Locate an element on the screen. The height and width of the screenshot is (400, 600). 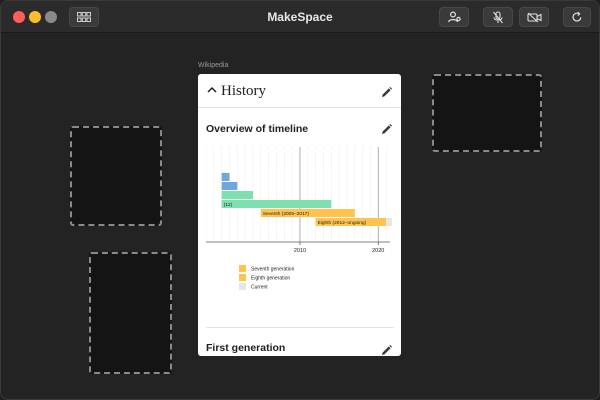
timeline-legend-label: Seventh generation is located at coordinates (273, 270).